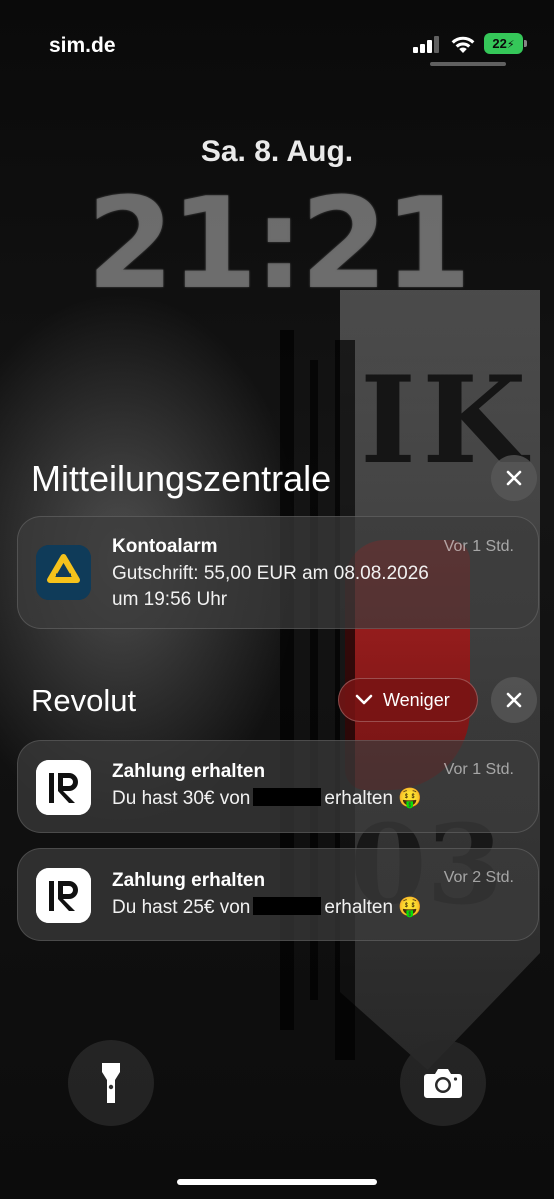 The width and height of the screenshot is (554, 1199). I want to click on clear-revolut-button, so click(514, 700).